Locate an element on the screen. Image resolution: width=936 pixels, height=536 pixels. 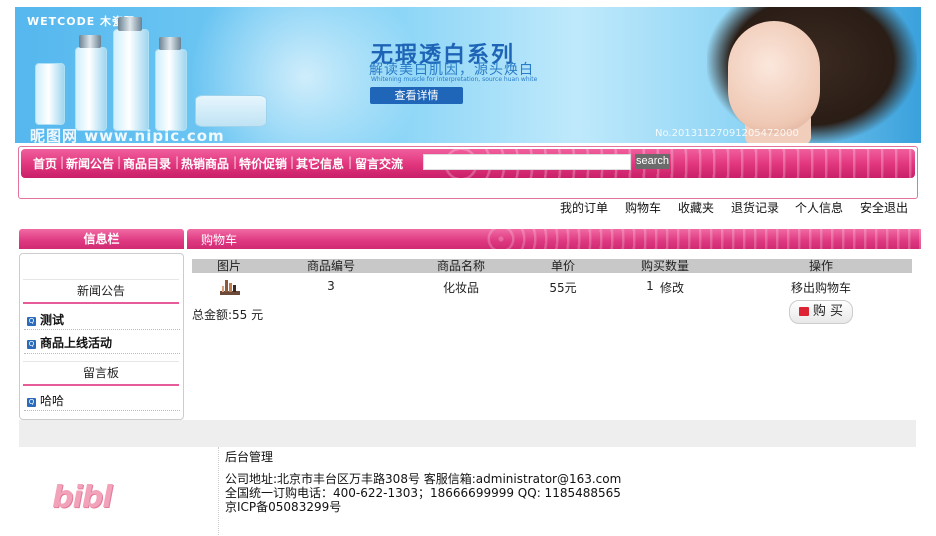
cart-icon is located at coordinates (803, 311).